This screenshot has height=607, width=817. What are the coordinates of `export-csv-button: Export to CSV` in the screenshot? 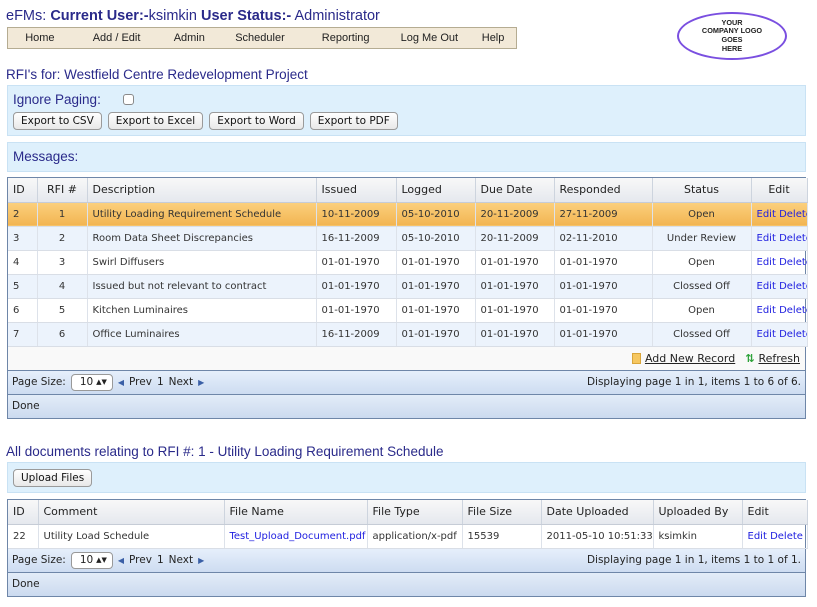 It's located at (57, 121).